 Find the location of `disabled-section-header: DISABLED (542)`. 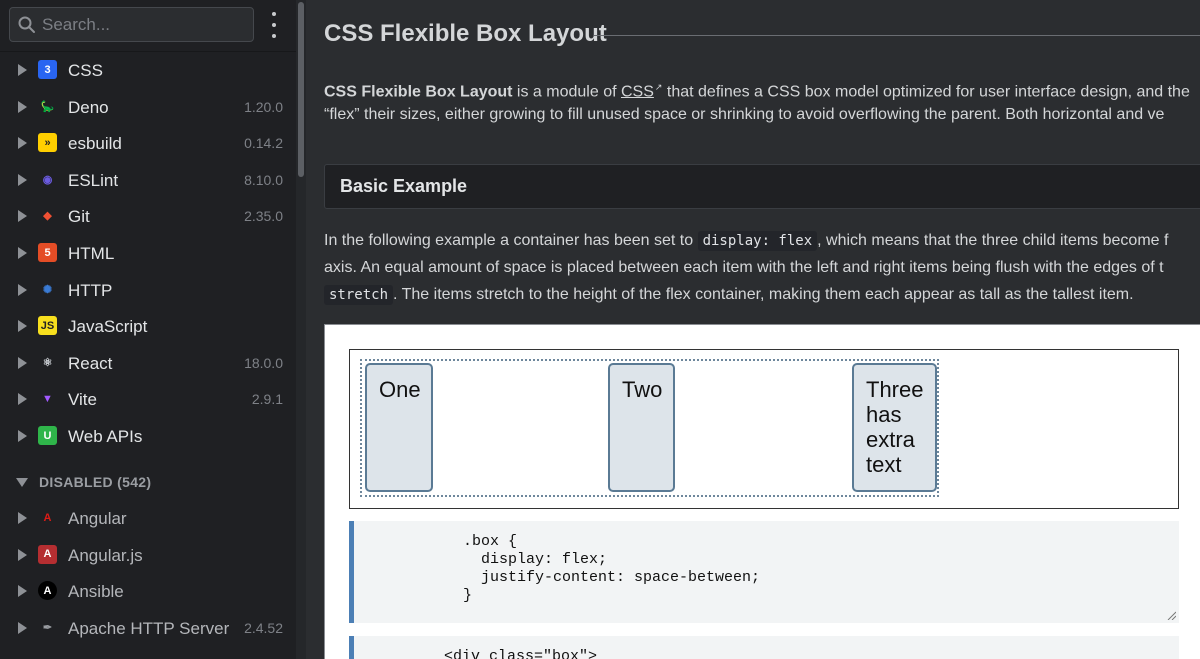

disabled-section-header: DISABLED (542) is located at coordinates (148, 483).